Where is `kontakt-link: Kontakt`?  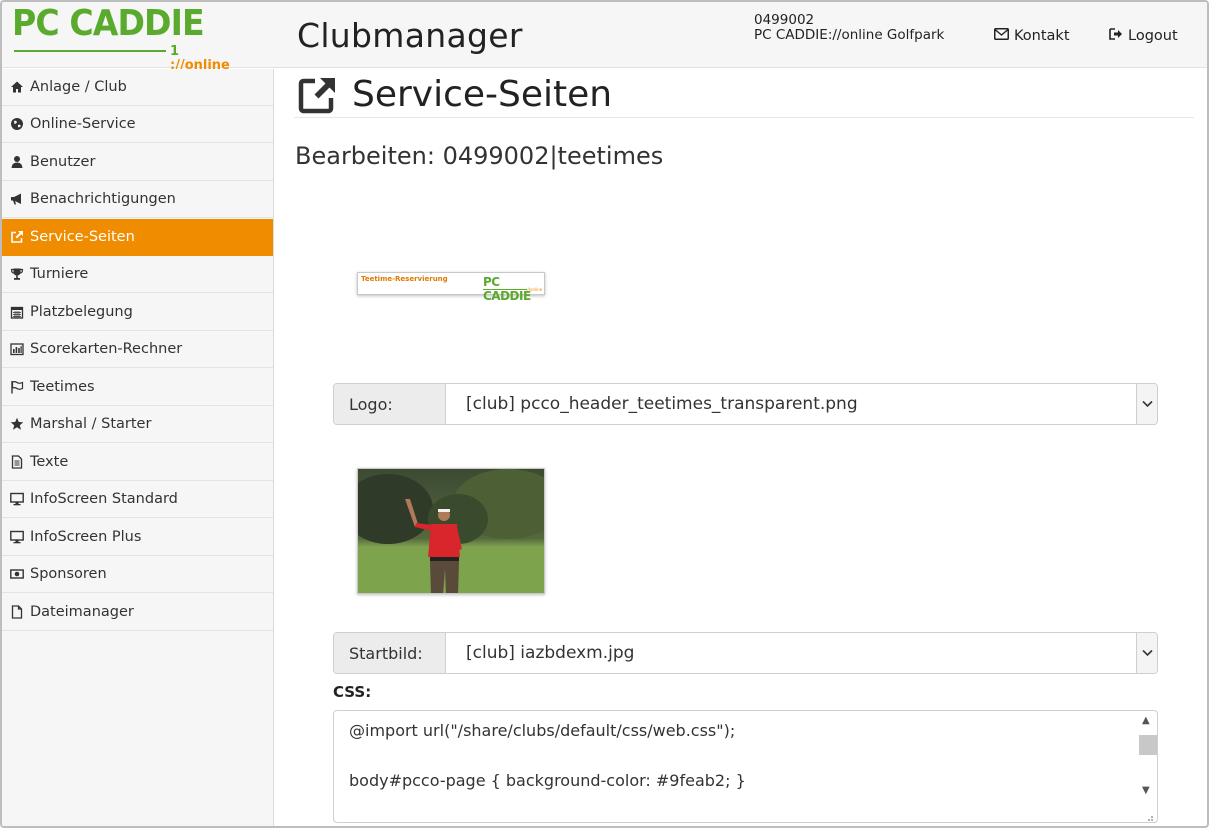
kontakt-link: Kontakt is located at coordinates (1032, 36).